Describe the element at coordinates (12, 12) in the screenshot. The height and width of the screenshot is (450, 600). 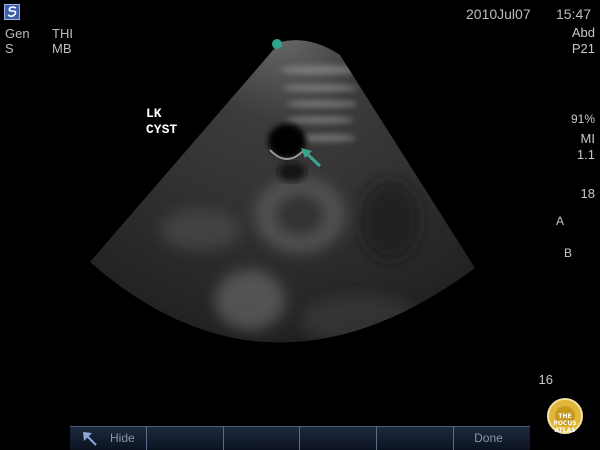
I see `logo-icon` at that location.